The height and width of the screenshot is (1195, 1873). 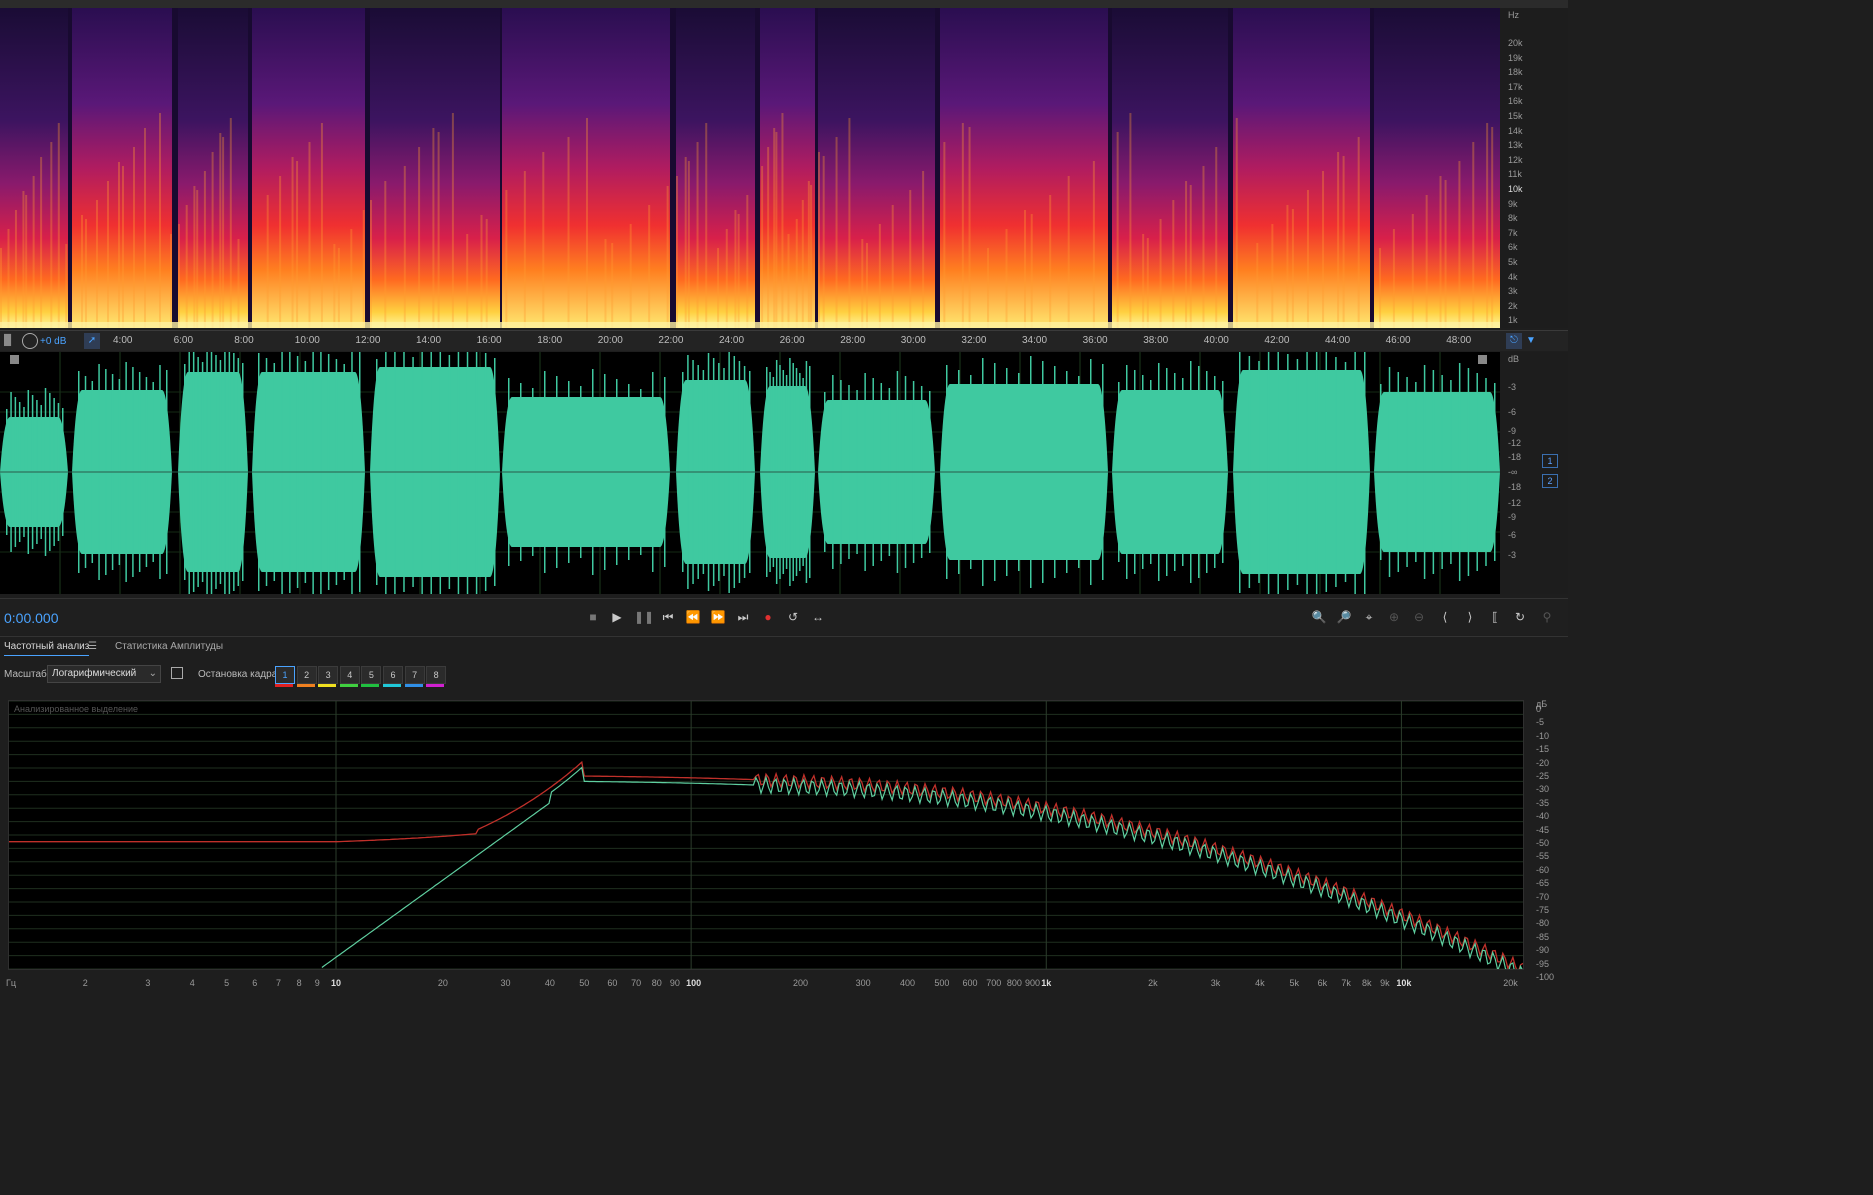 I want to click on pause-button: ❚❚, so click(x=644, y=617).